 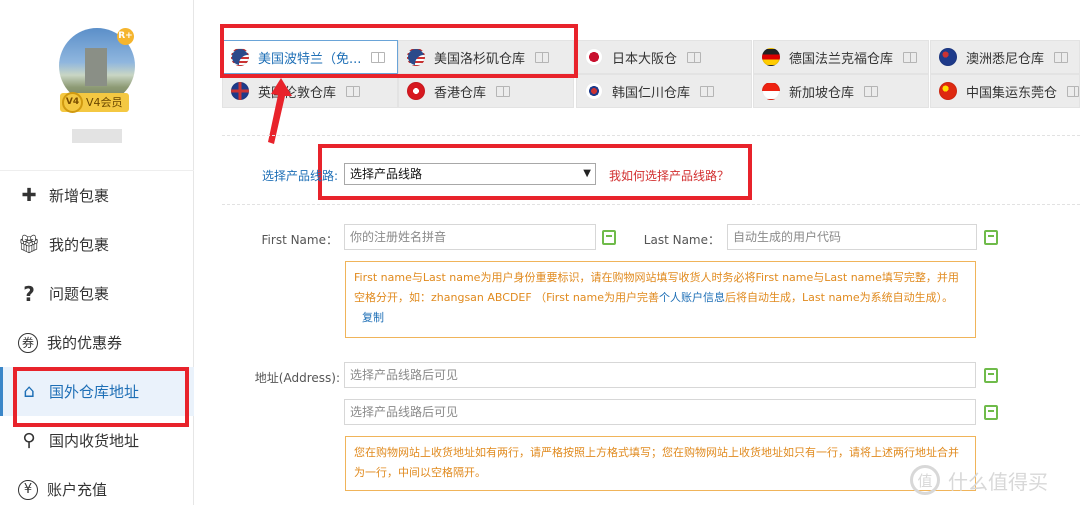 What do you see at coordinates (587, 173) in the screenshot?
I see `dropdown-caret-icon: ▼` at bounding box center [587, 173].